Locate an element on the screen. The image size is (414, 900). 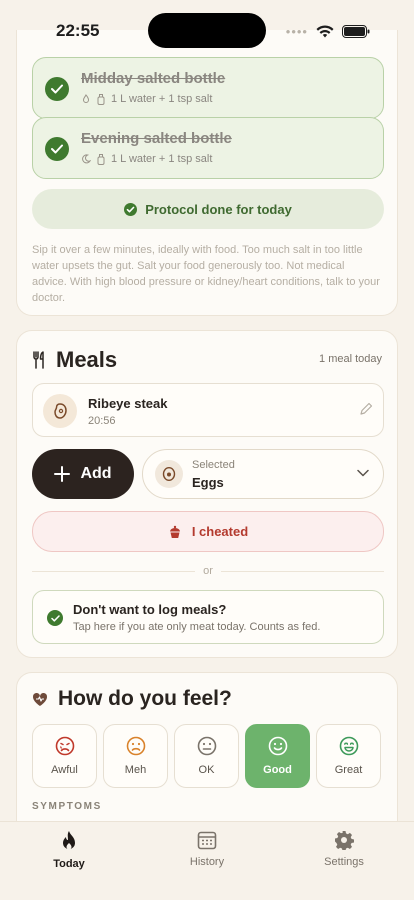
bottle-title: Evening salted bottle is located at coordinates (156, 138).